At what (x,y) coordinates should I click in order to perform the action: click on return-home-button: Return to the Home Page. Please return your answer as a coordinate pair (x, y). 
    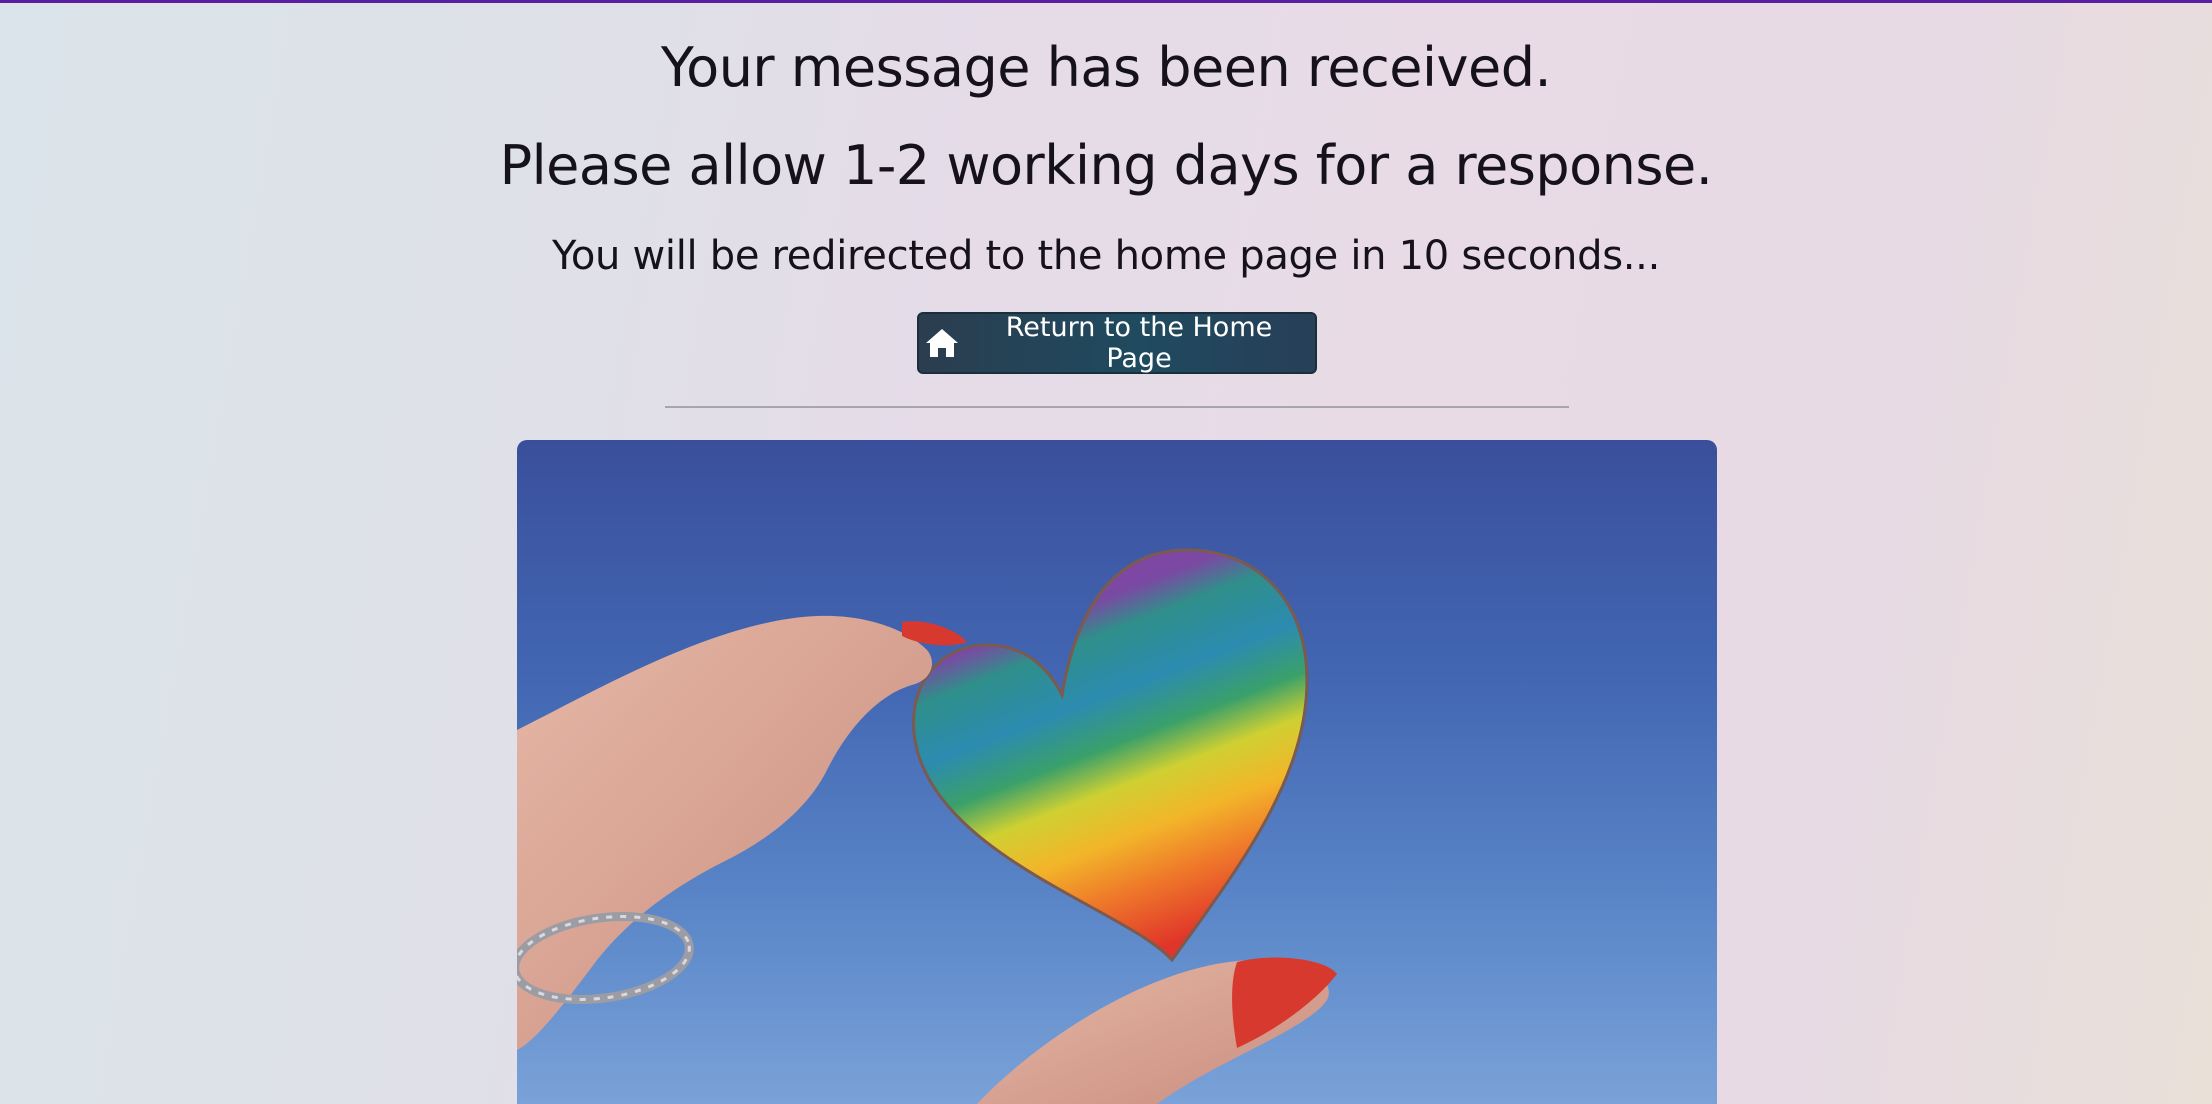
    Looking at the image, I should click on (1117, 343).